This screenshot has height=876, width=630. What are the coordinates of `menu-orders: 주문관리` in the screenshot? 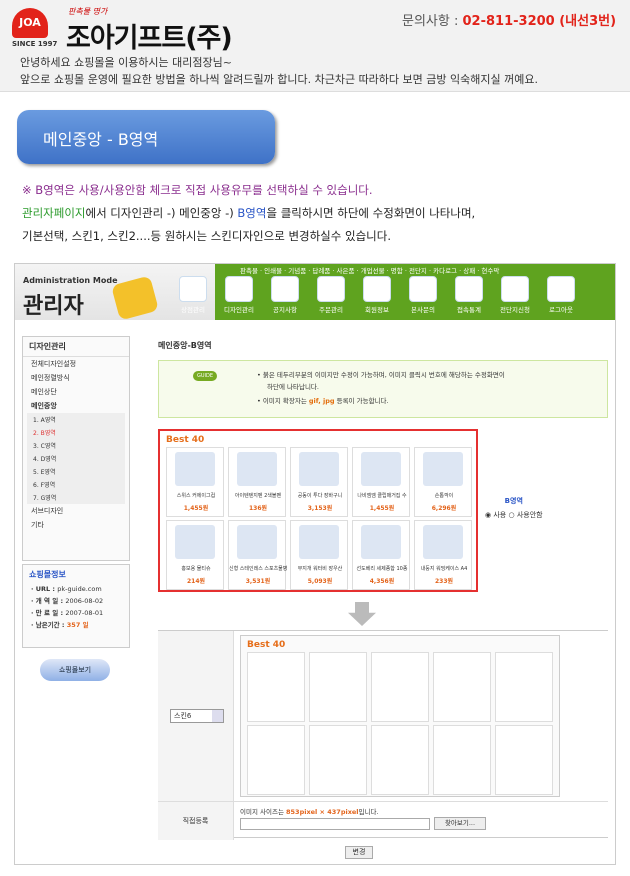 It's located at (331, 295).